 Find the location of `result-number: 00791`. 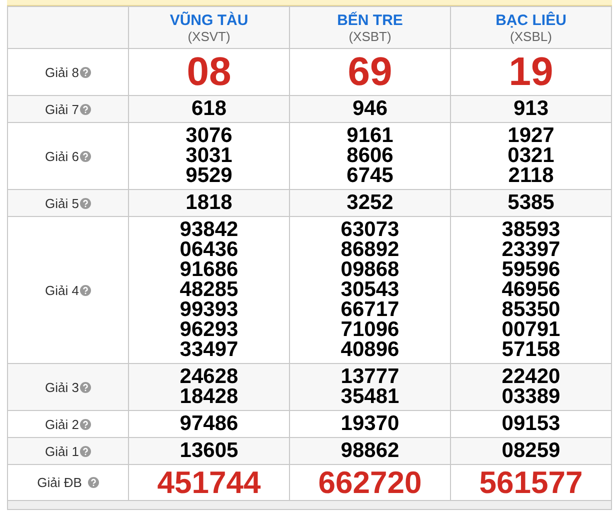

result-number: 00791 is located at coordinates (531, 329).